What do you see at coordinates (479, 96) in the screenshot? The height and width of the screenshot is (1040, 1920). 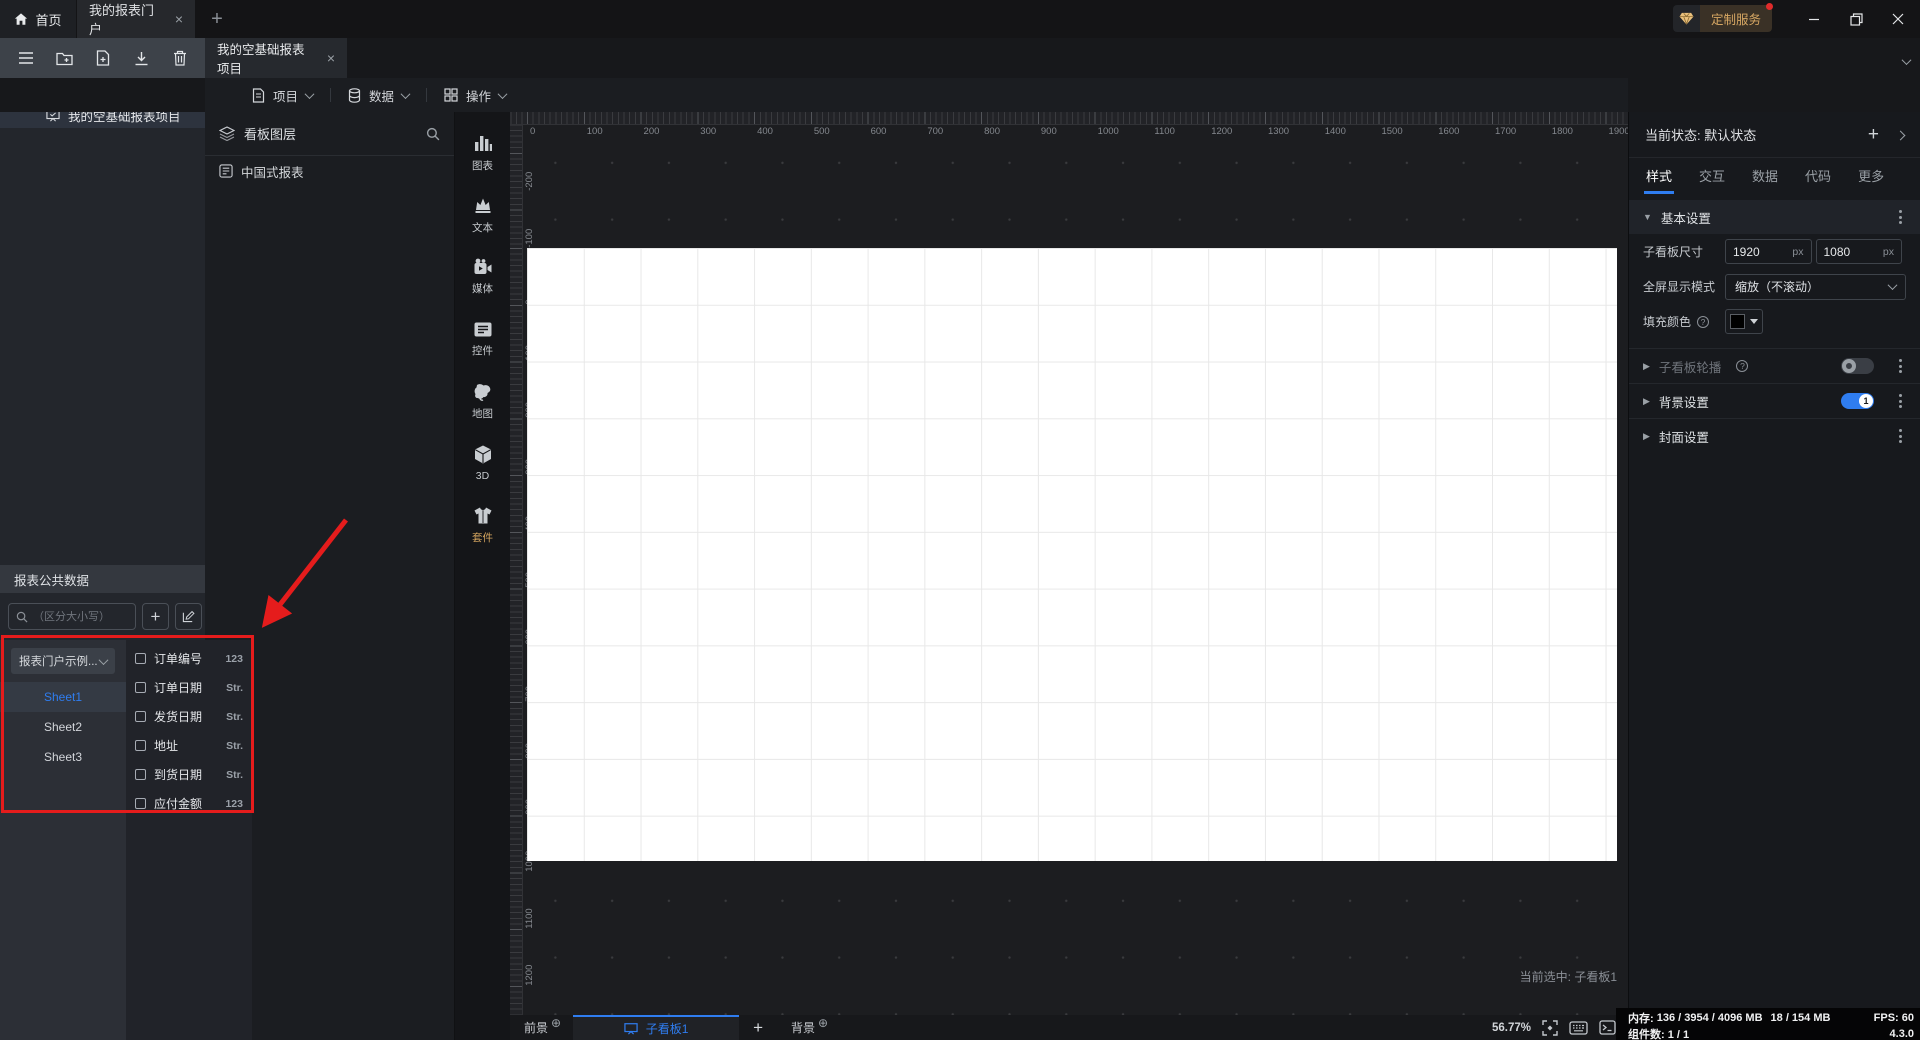 I see `menu-operation-label: 操作` at bounding box center [479, 96].